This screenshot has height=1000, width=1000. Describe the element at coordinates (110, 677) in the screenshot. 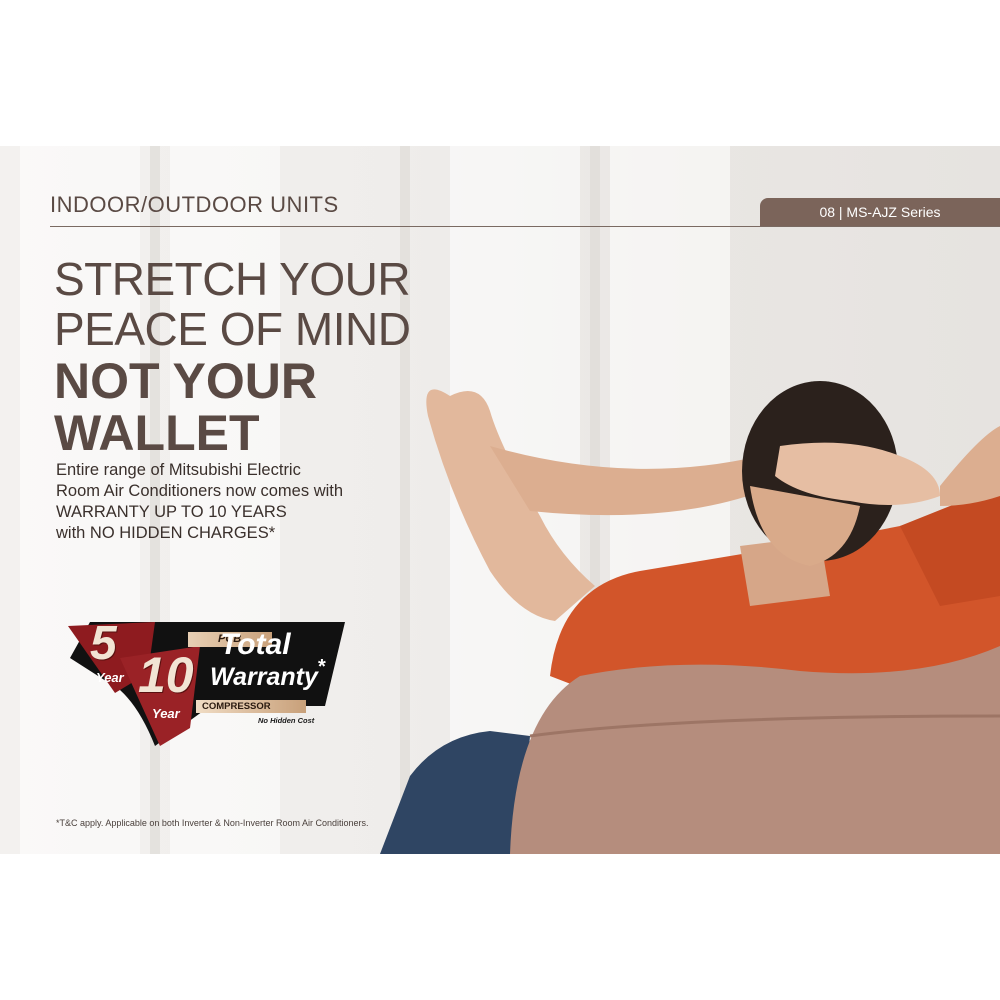

I see `badge-year-1: Year` at that location.